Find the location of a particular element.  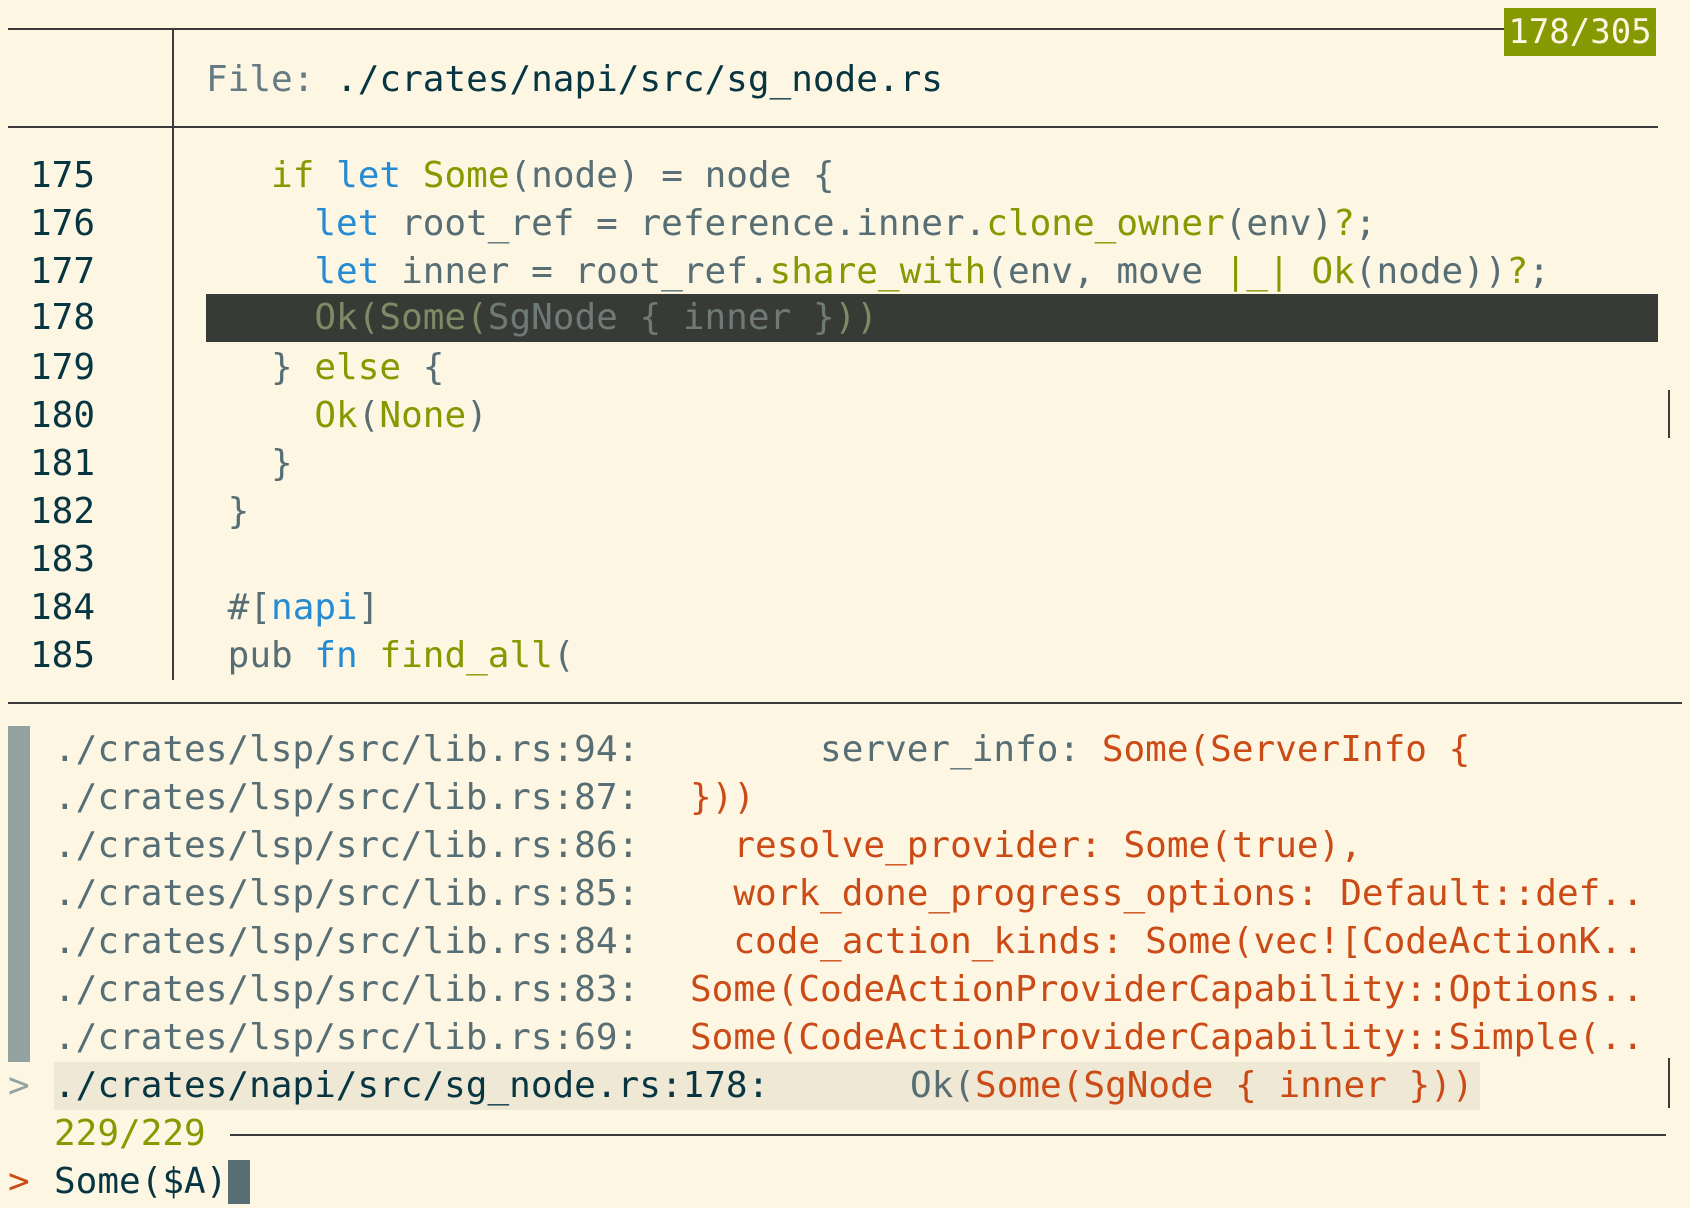

status-divider is located at coordinates (948, 1135).